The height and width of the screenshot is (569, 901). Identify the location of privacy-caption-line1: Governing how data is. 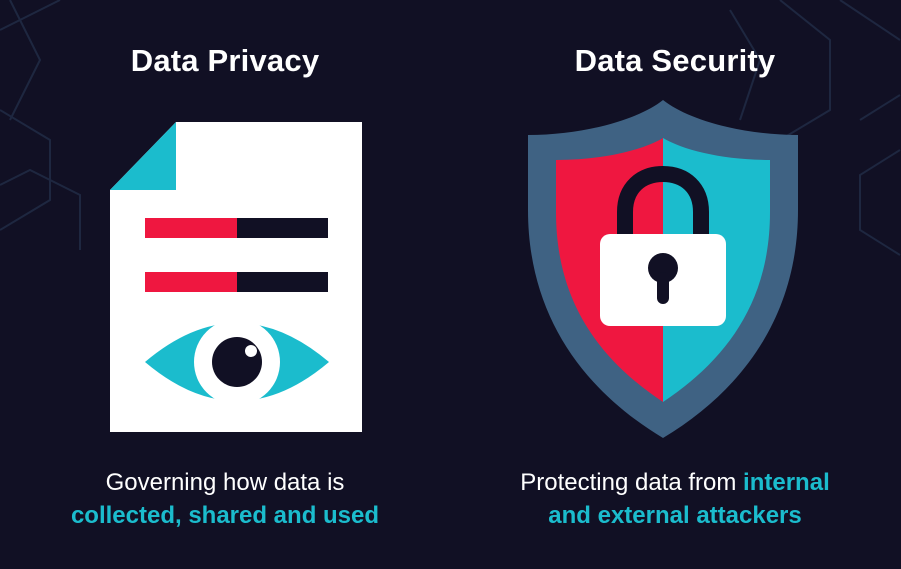
(225, 482).